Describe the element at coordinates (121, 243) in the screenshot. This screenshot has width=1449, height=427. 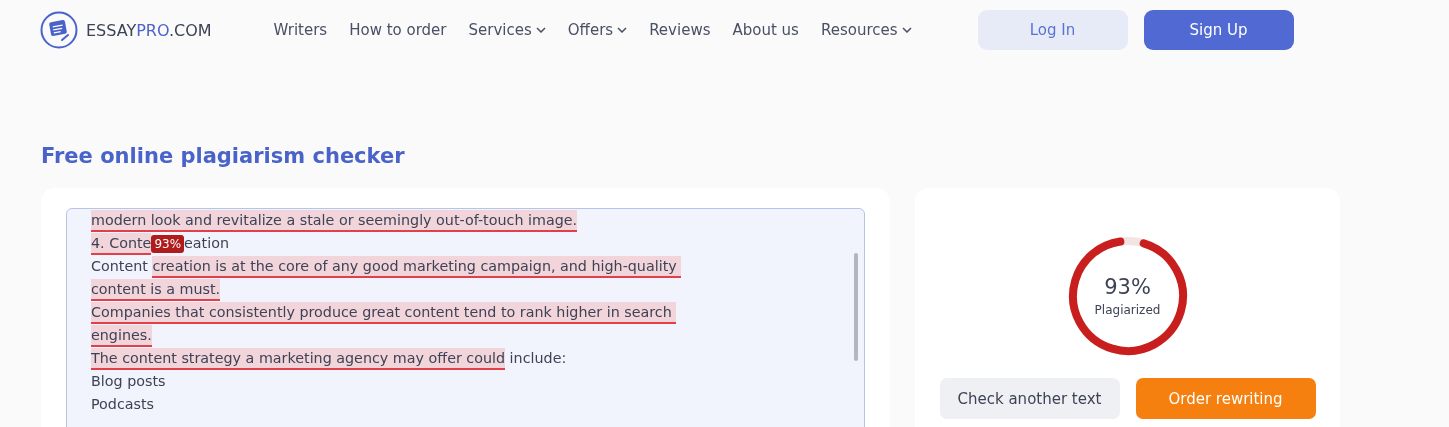
I see `highlighted-text: 4. Conte` at that location.